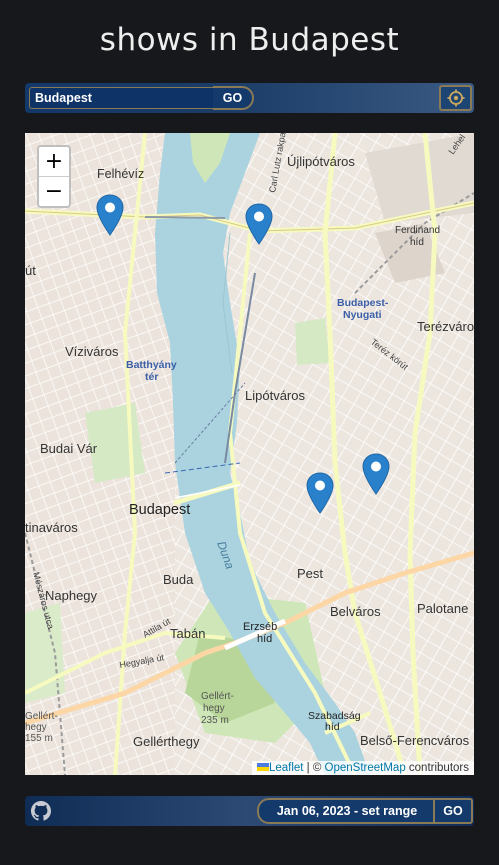 This screenshot has width=499, height=865. What do you see at coordinates (54, 162) in the screenshot?
I see `zoom-in-button: +` at bounding box center [54, 162].